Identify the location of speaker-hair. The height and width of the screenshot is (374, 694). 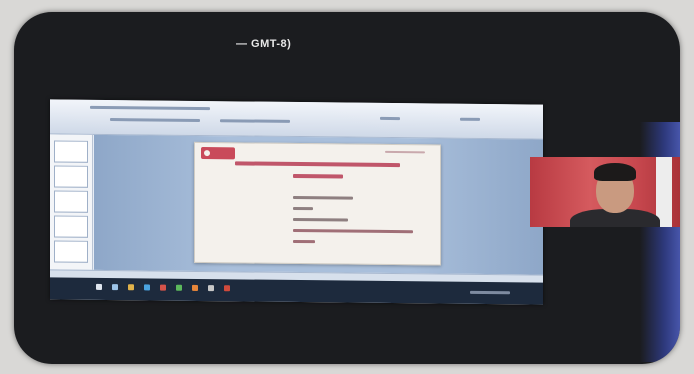
(615, 172).